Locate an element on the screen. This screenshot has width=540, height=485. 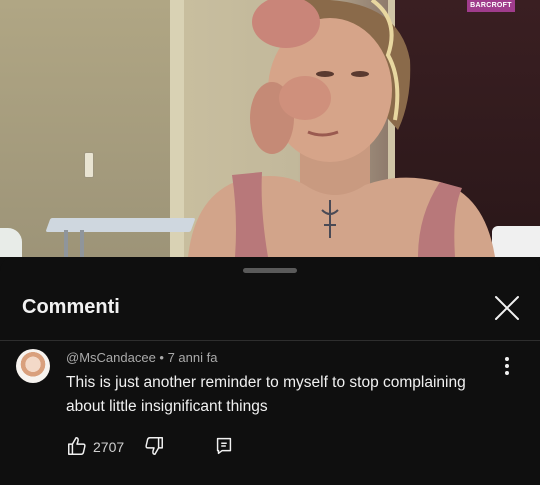
dislike-button is located at coordinates (154, 446).